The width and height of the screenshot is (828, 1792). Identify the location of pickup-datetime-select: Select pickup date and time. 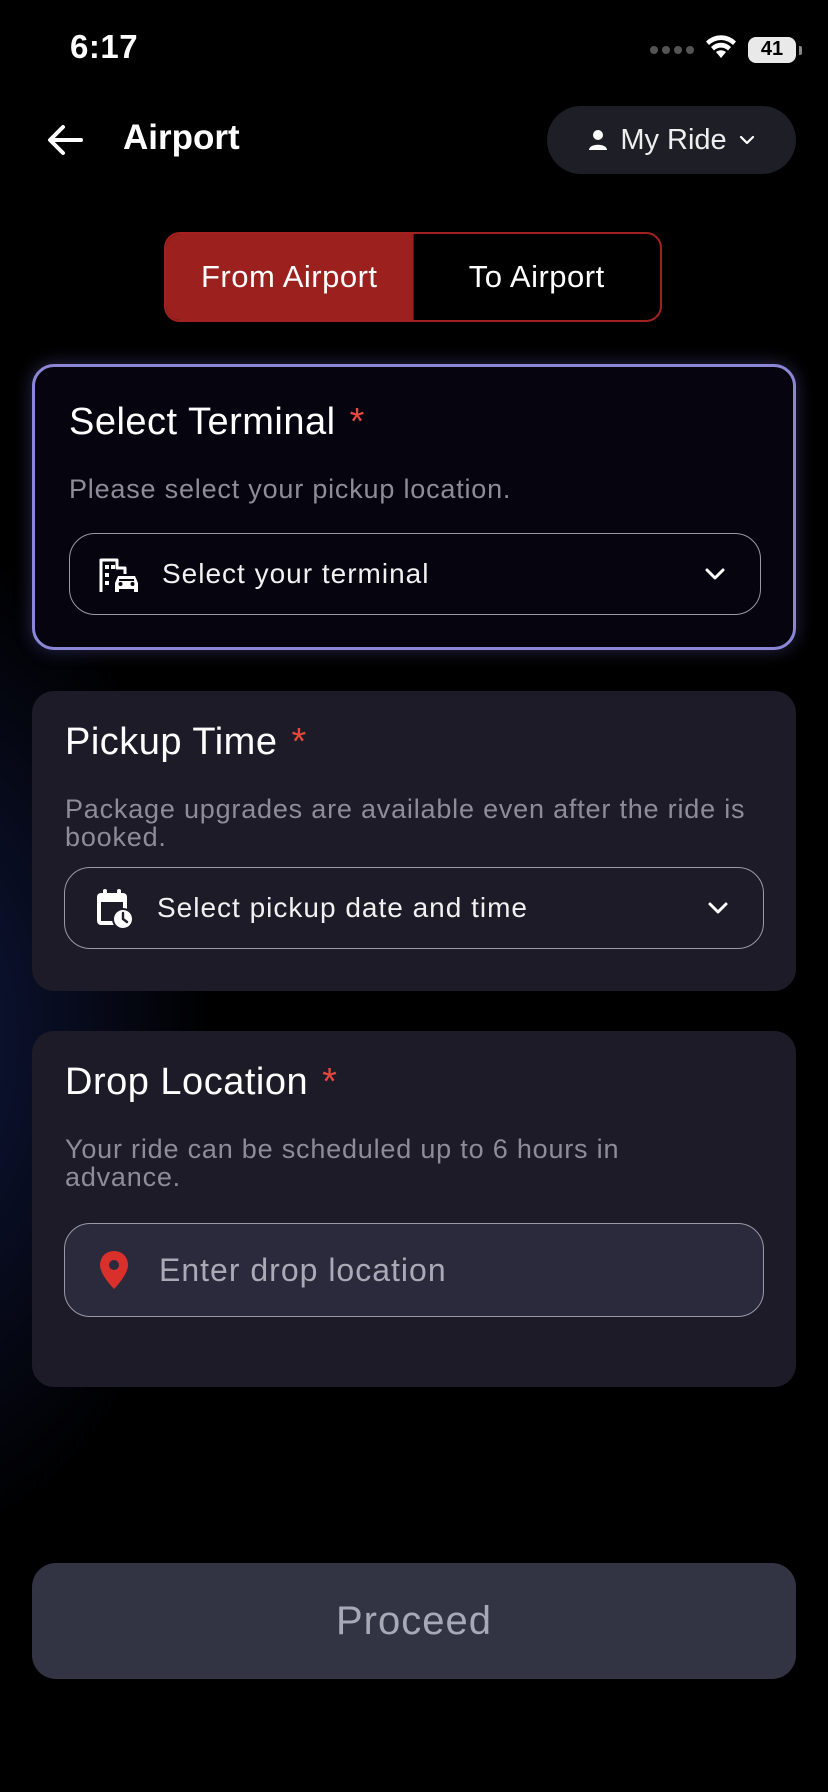
(414, 908).